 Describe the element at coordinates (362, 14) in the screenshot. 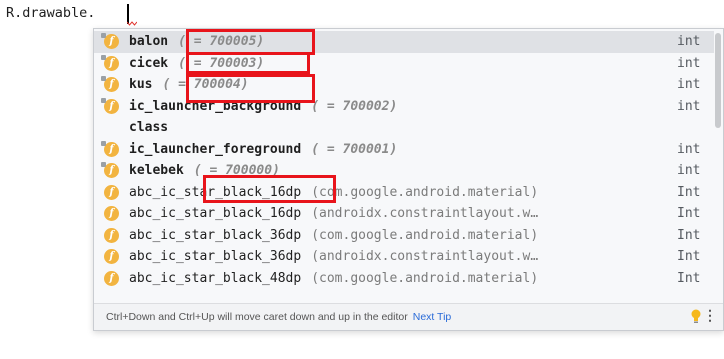

I see `editor-line: R.drawable.` at that location.